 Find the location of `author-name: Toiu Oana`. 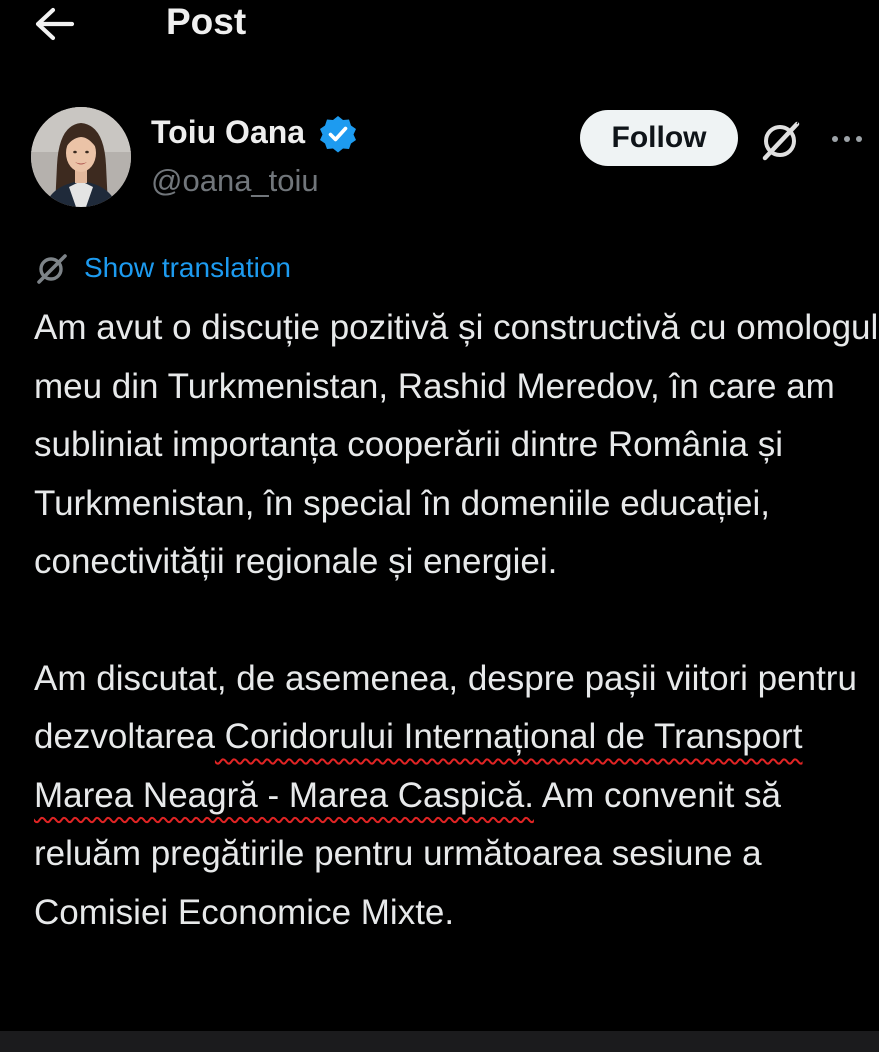

author-name: Toiu Oana is located at coordinates (228, 132).